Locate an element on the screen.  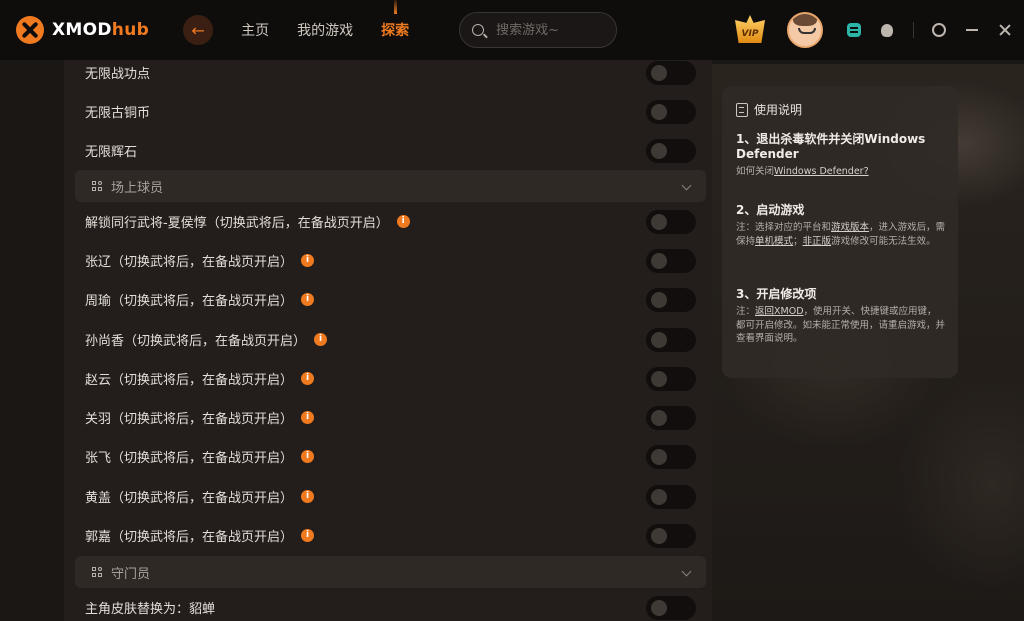
cheat-row: 赵云（切换武将后，在备战页开启） i is located at coordinates (388, 378).